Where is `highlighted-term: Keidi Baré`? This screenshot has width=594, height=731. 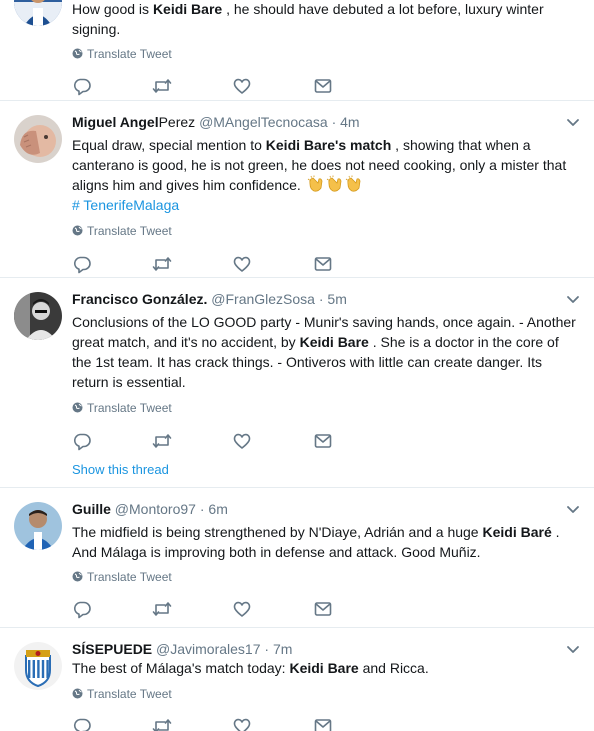
highlighted-term: Keidi Baré is located at coordinates (517, 532).